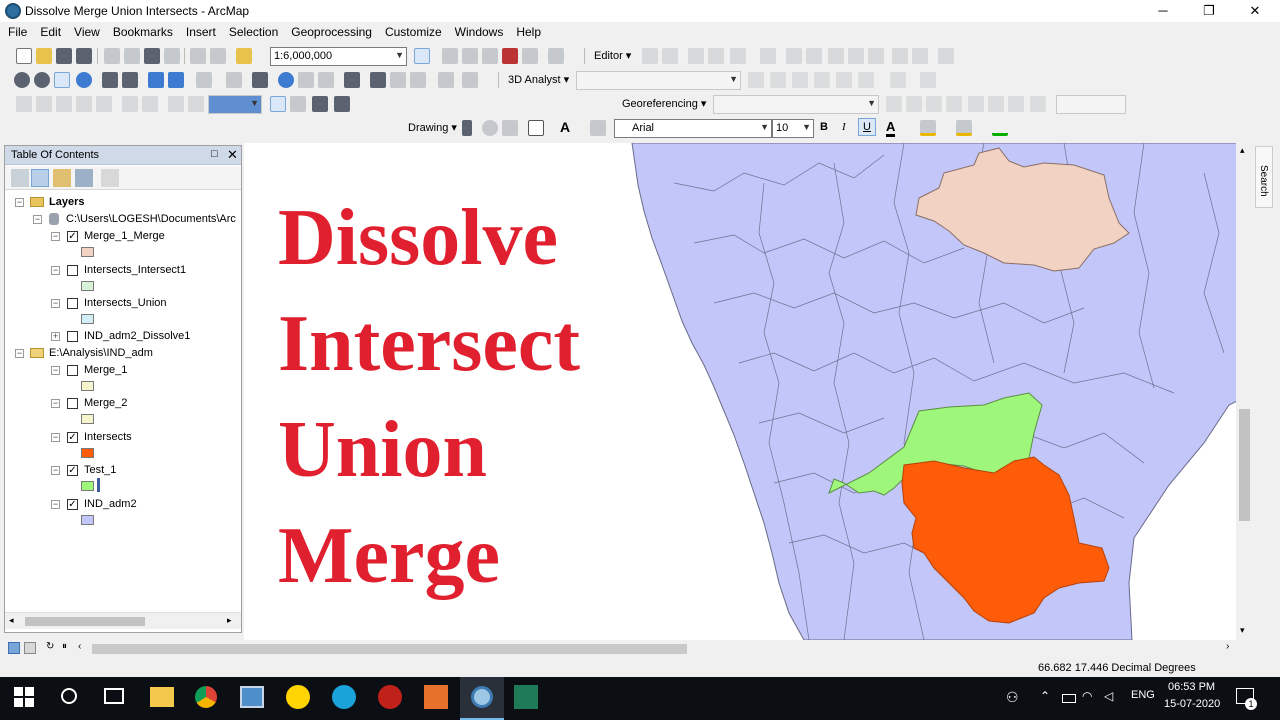  What do you see at coordinates (658, 80) in the screenshot?
I see `3d-layer-combo: ▼` at bounding box center [658, 80].